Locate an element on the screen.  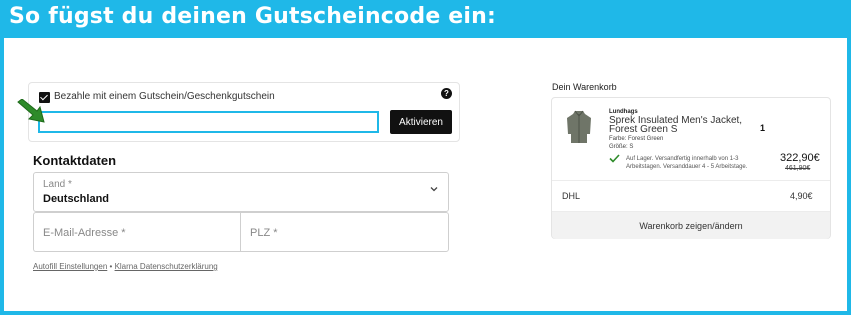
plz-placeholder: PLZ * is located at coordinates (264, 233).